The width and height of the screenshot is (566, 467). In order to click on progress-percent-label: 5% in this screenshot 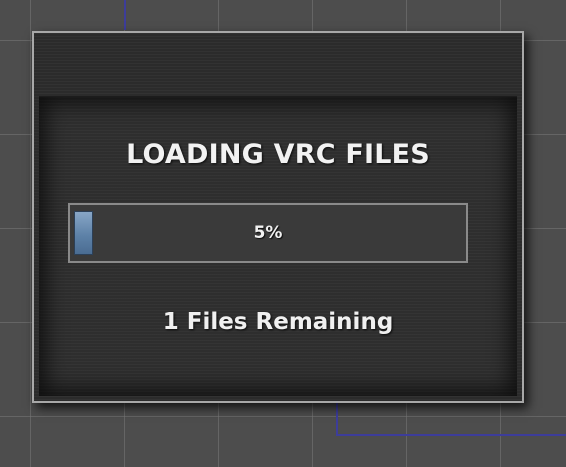, I will do `click(268, 233)`.